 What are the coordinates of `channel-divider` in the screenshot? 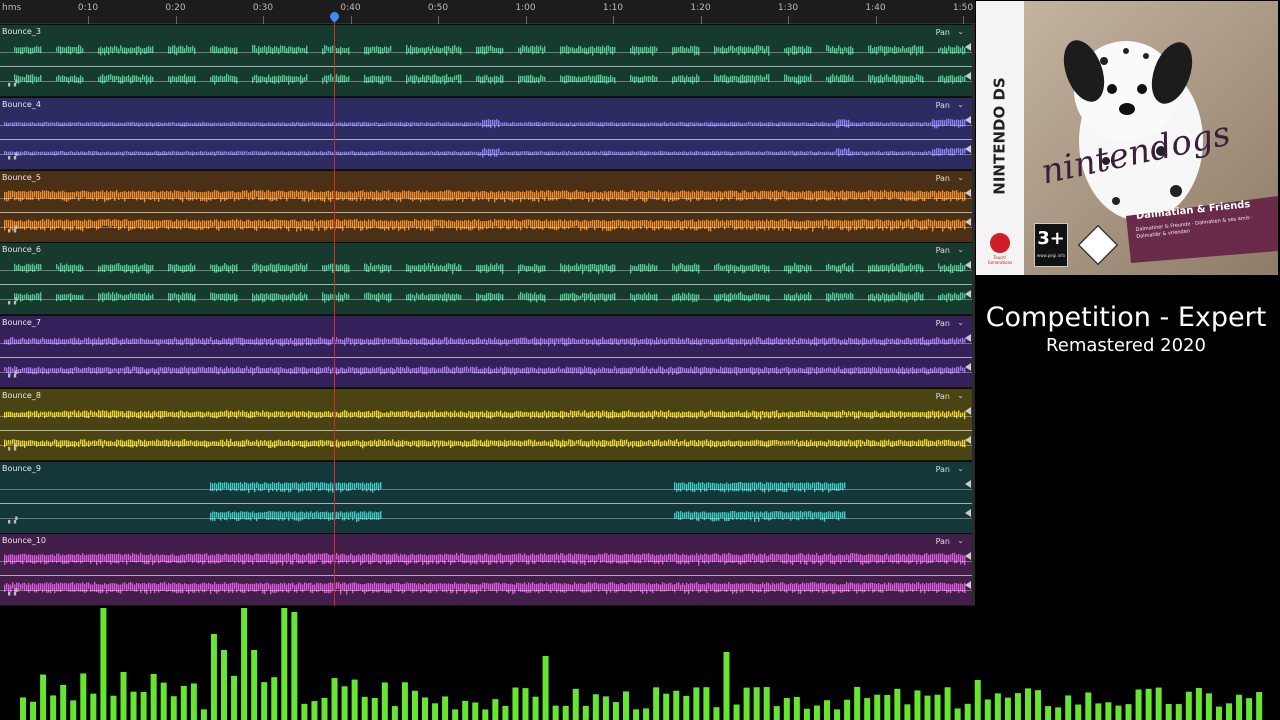 It's located at (486, 66).